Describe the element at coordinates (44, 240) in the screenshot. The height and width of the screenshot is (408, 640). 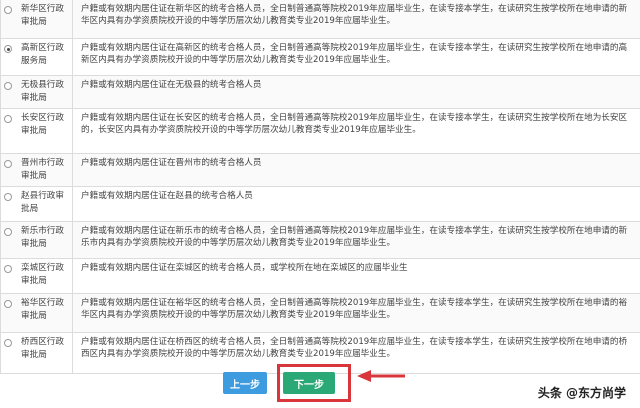
I see `office-name: 新乐市行政审批局` at that location.